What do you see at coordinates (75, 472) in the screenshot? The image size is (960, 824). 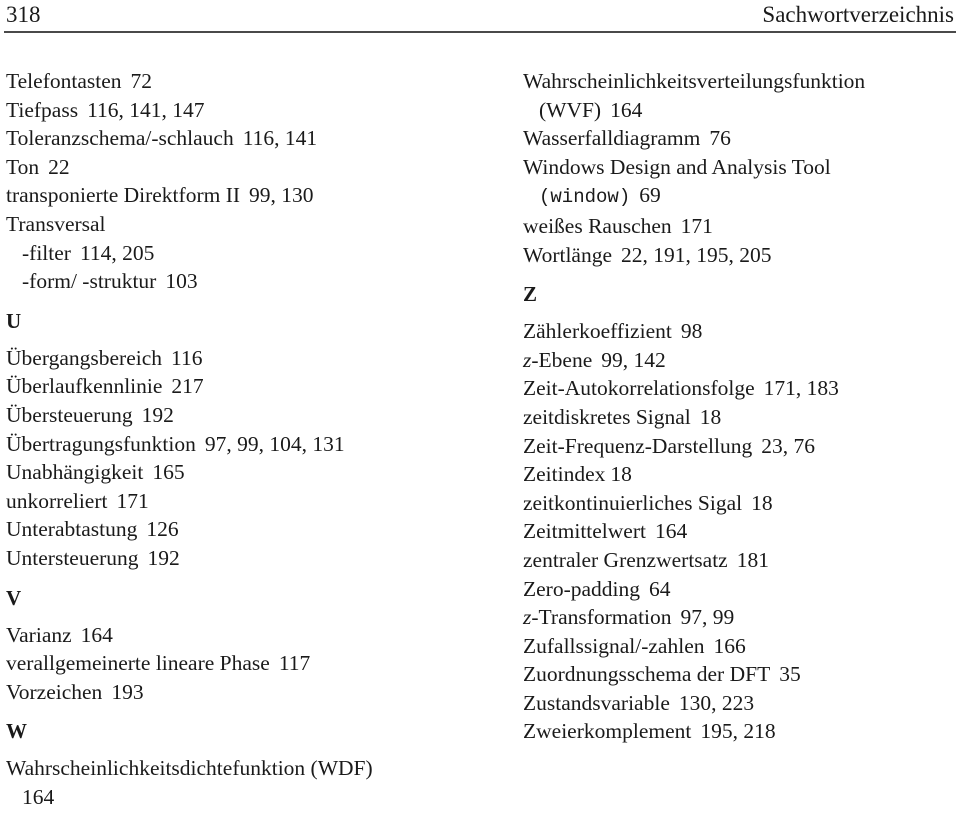 I see `index-term: Unabhängigkeit` at bounding box center [75, 472].